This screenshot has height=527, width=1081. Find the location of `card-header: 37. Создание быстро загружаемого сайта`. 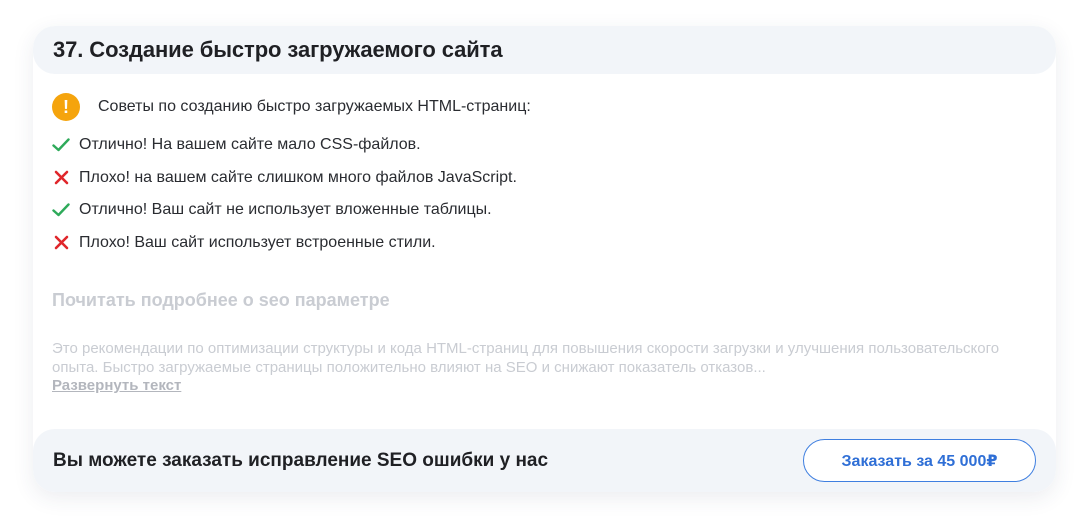

card-header: 37. Создание быстро загружаемого сайта is located at coordinates (544, 50).